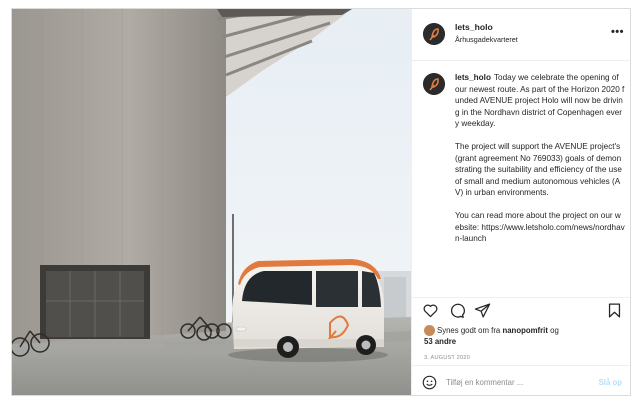  What do you see at coordinates (614, 310) in the screenshot?
I see `bookmark-icon` at bounding box center [614, 310].